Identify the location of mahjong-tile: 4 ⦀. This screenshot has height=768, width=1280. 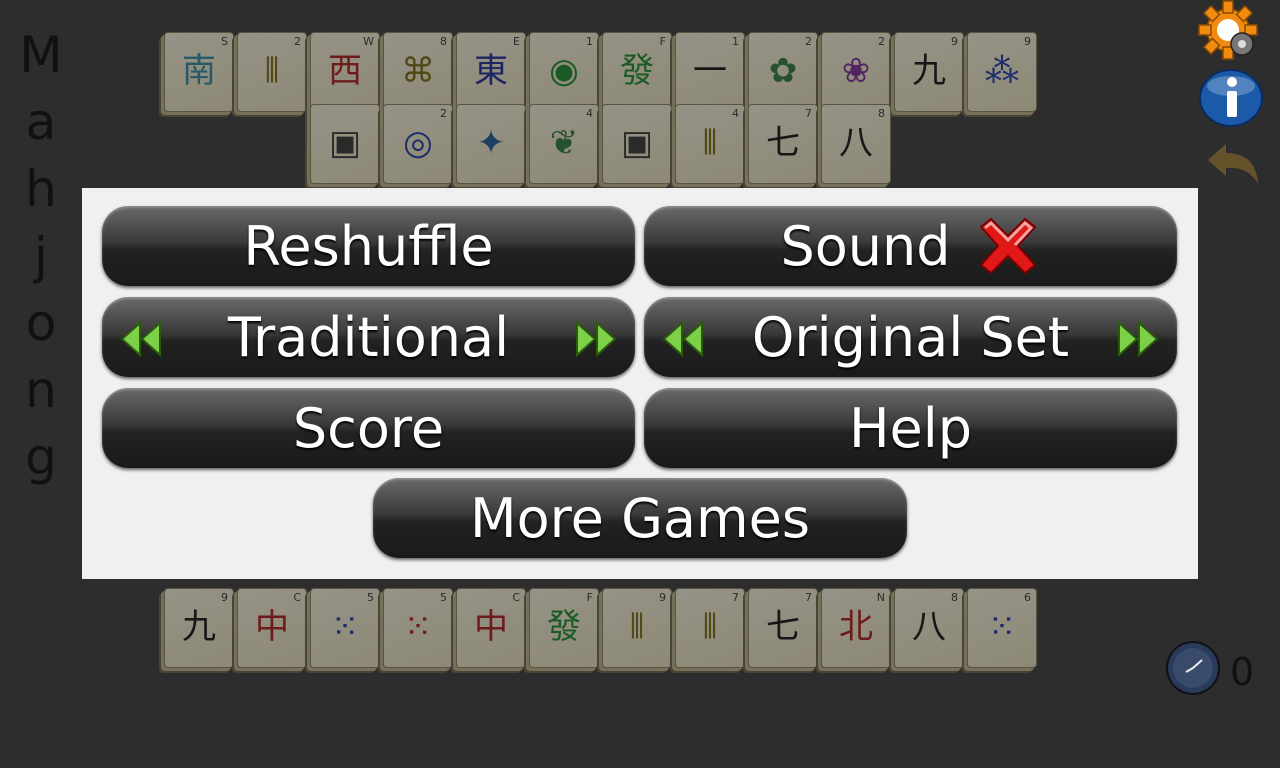
(710, 144).